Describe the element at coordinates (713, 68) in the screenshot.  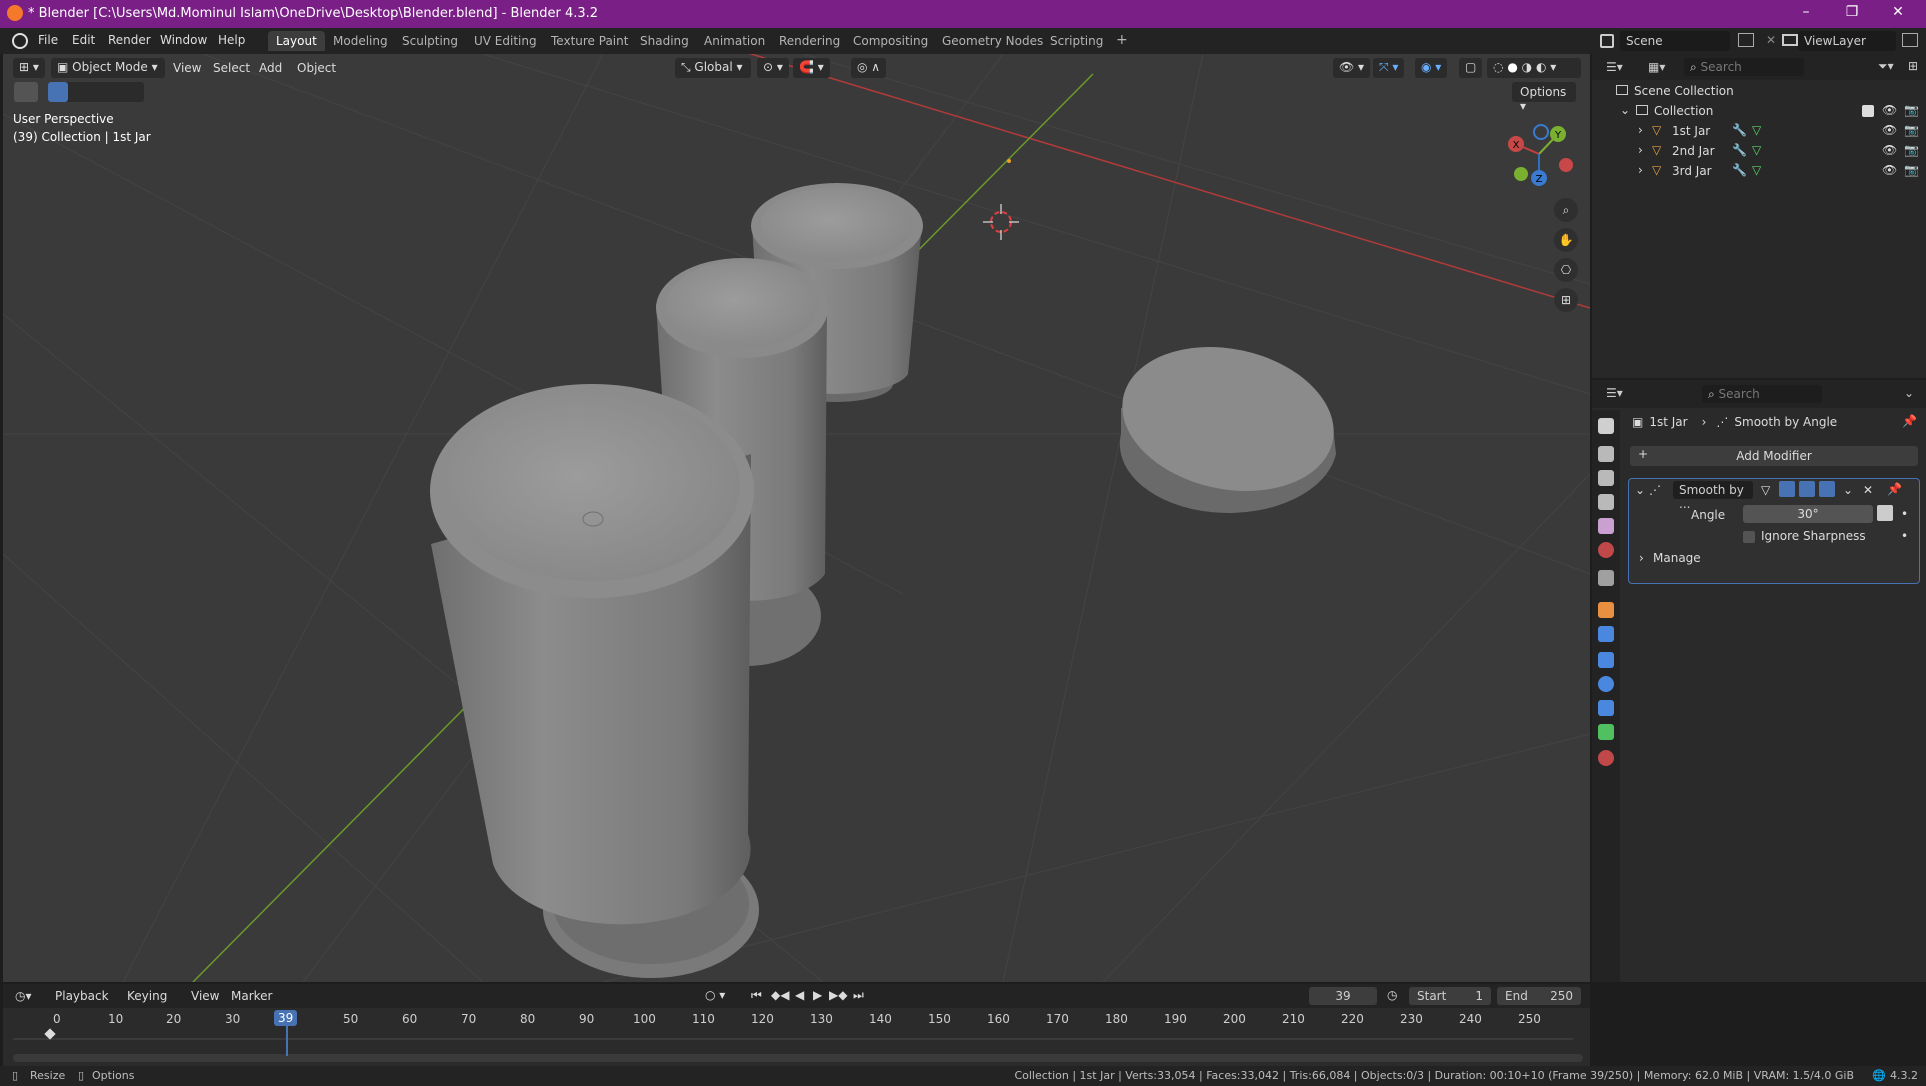
I see `transform-orientation-dropdown: ⤡ Global ▾` at that location.